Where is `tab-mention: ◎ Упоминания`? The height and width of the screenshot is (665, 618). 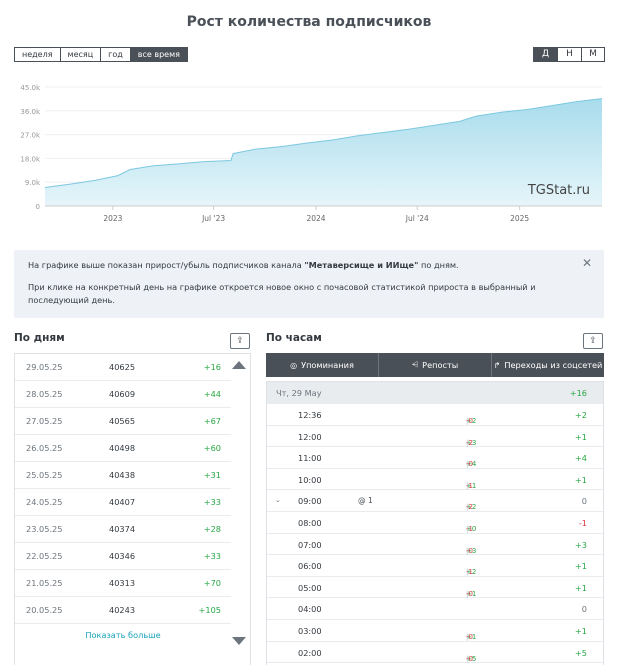 tab-mention: ◎ Упоминания is located at coordinates (322, 365).